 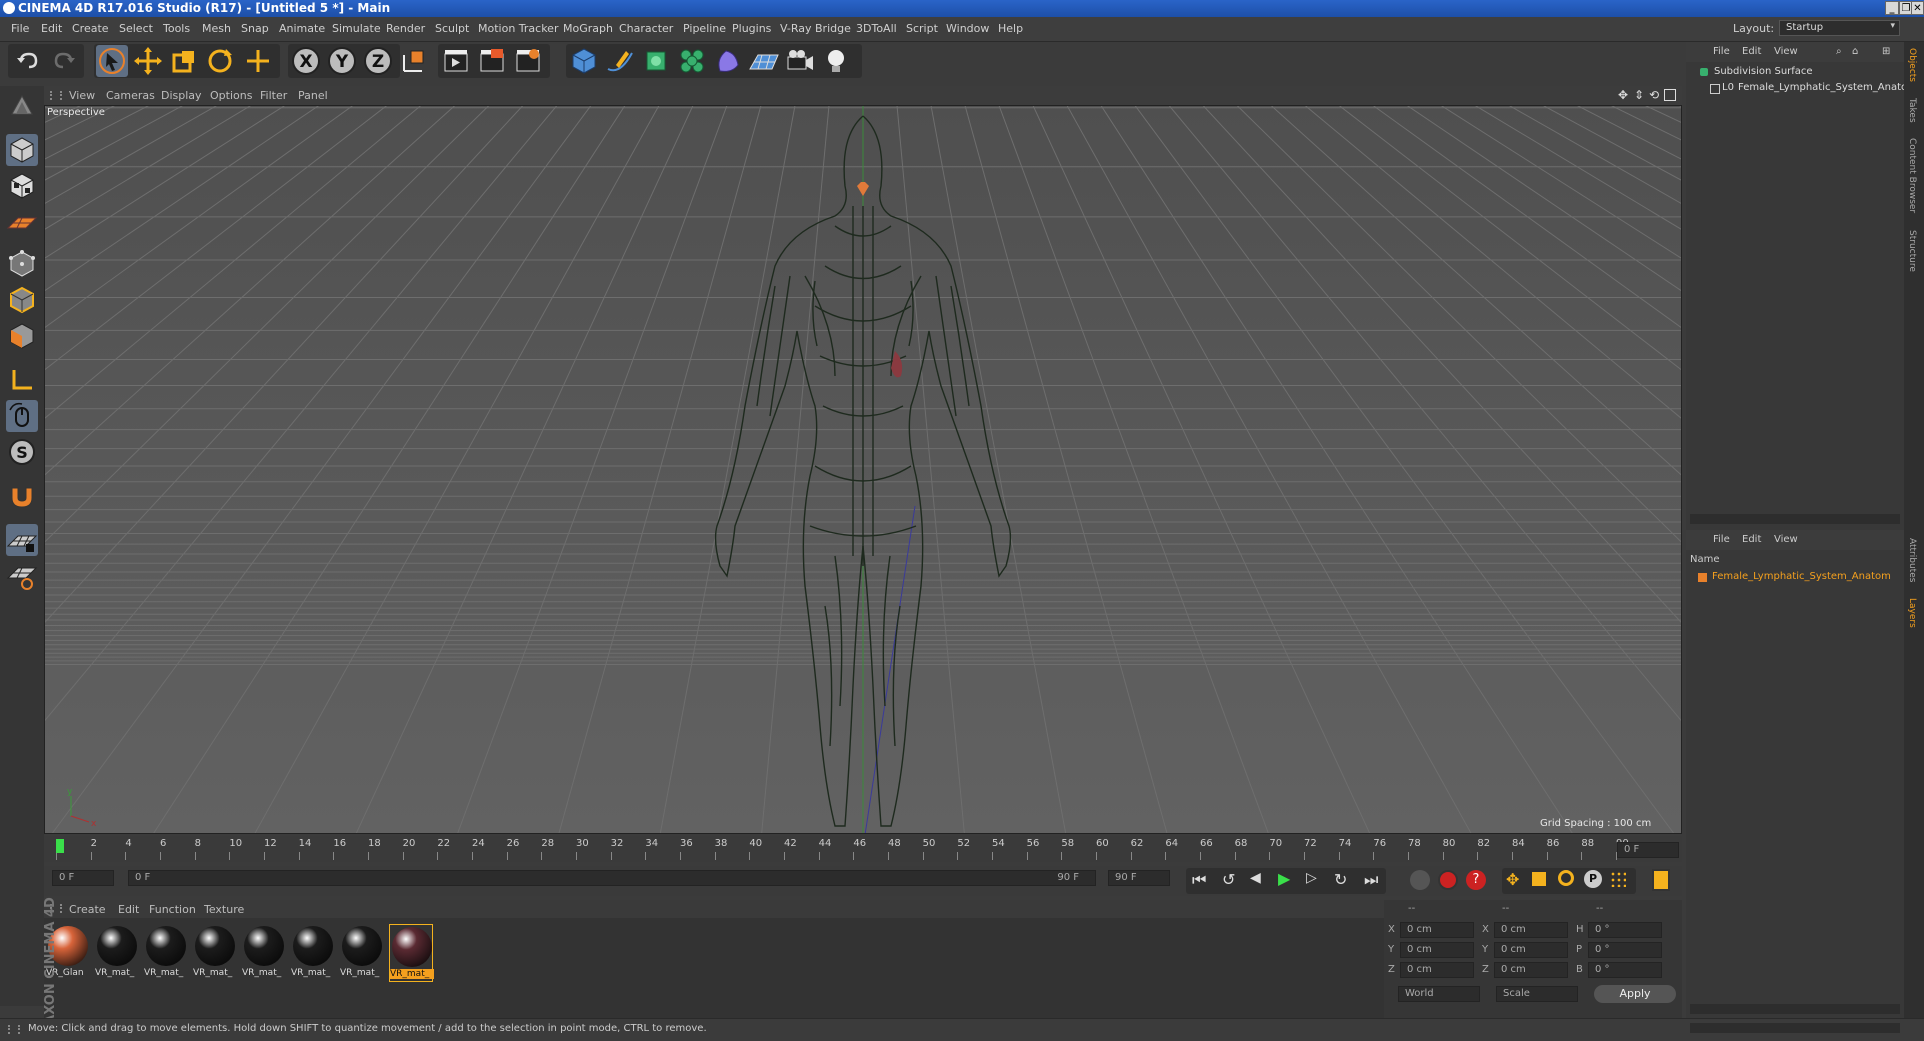 I want to click on locked-workplane-icon, so click(x=22, y=576).